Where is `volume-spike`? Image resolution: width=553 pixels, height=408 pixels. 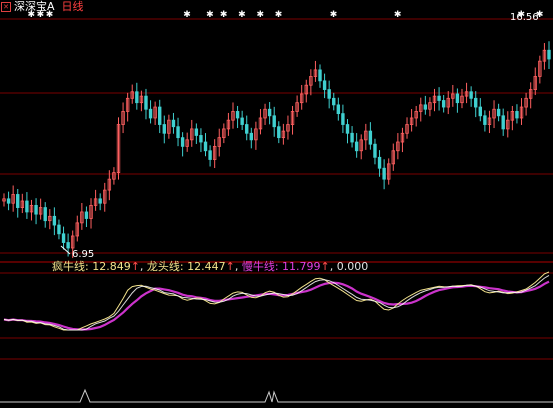
volume-spike is located at coordinates (276, 395).